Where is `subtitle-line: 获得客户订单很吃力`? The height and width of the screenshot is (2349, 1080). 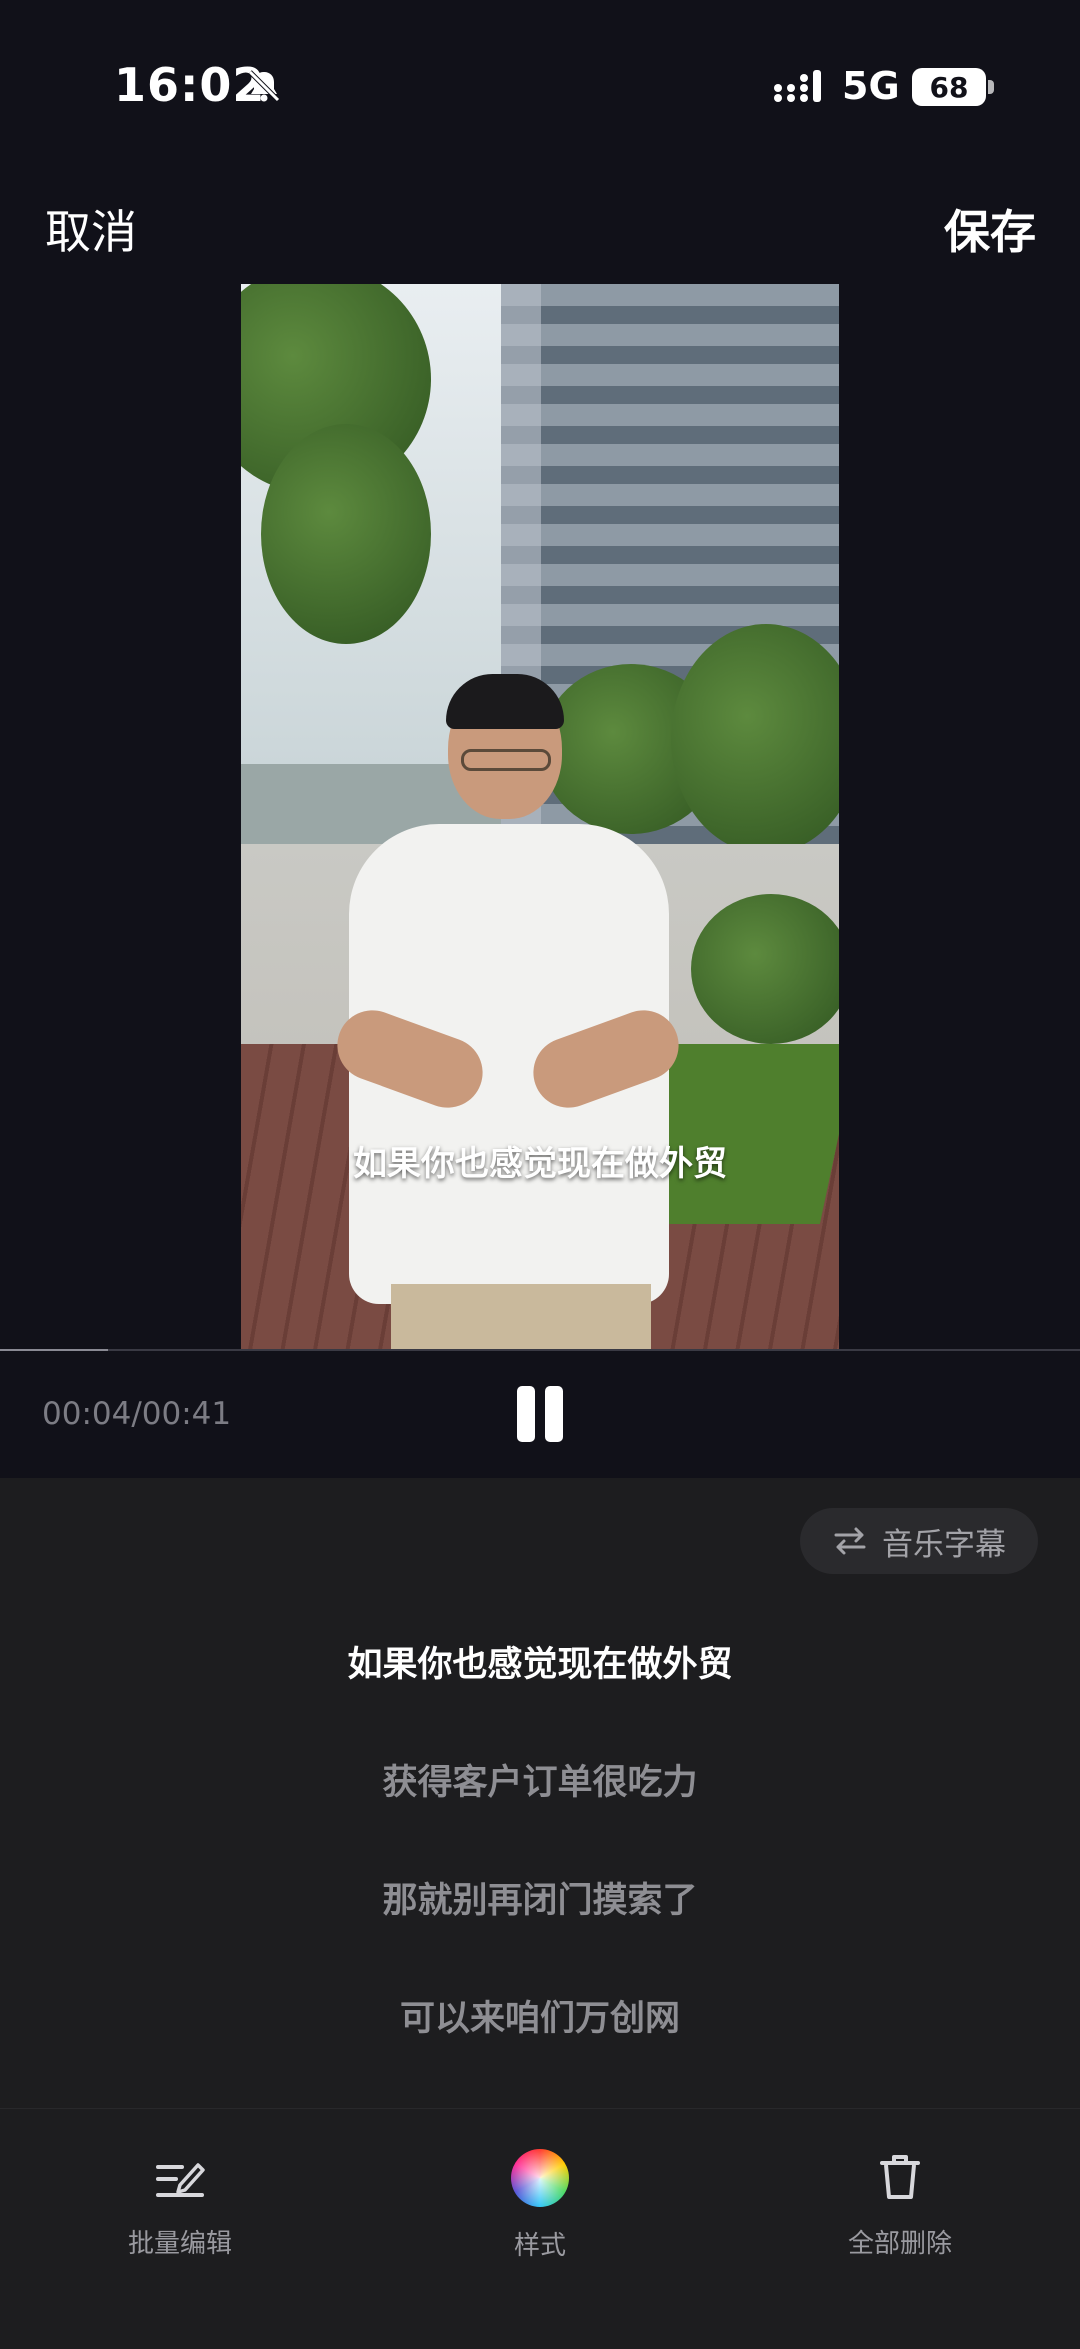
subtitle-line: 获得客户订单很吃力 is located at coordinates (540, 1779).